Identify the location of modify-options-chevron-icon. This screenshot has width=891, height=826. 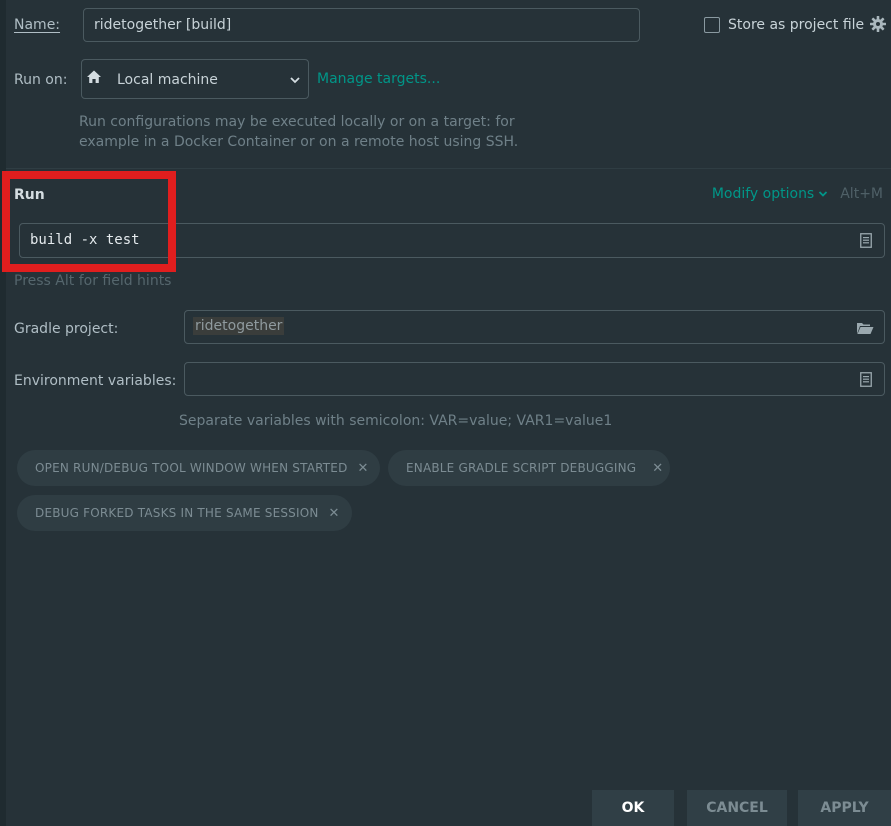
(823, 194).